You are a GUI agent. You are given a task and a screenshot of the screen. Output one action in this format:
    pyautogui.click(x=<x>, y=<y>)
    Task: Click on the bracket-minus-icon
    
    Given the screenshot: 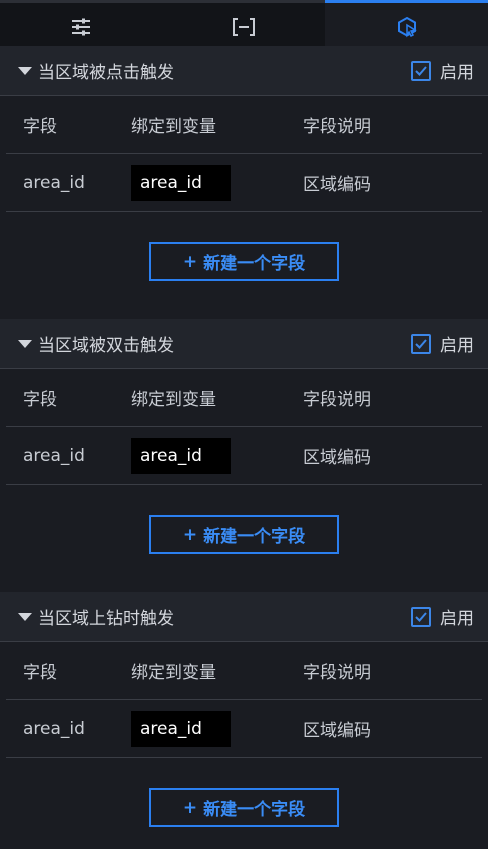 What is the action you would take?
    pyautogui.click(x=244, y=27)
    